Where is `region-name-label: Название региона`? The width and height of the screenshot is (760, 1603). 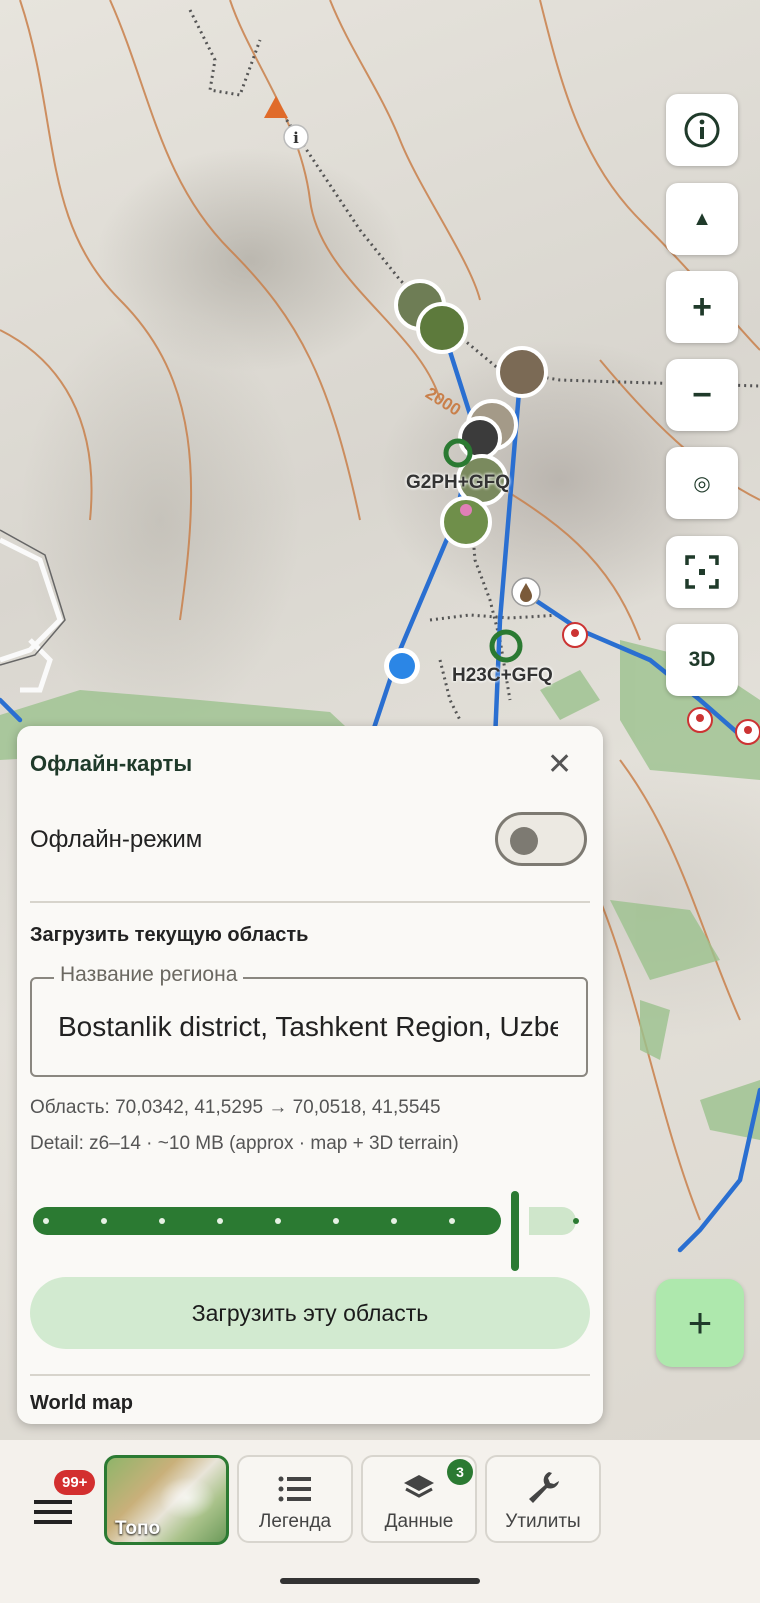 region-name-label: Название региона is located at coordinates (149, 975).